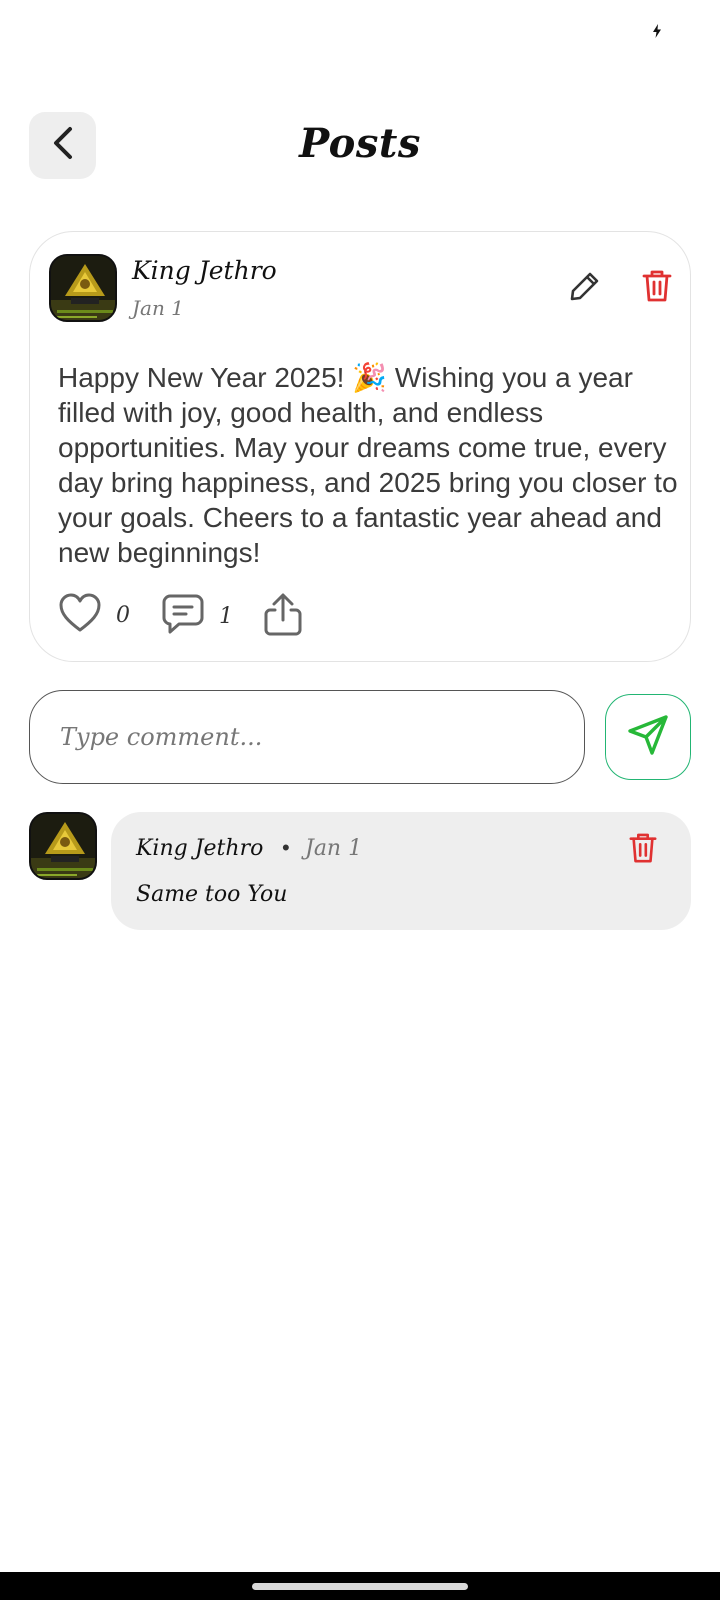 This screenshot has width=720, height=1600. I want to click on header: Posts, so click(360, 146).